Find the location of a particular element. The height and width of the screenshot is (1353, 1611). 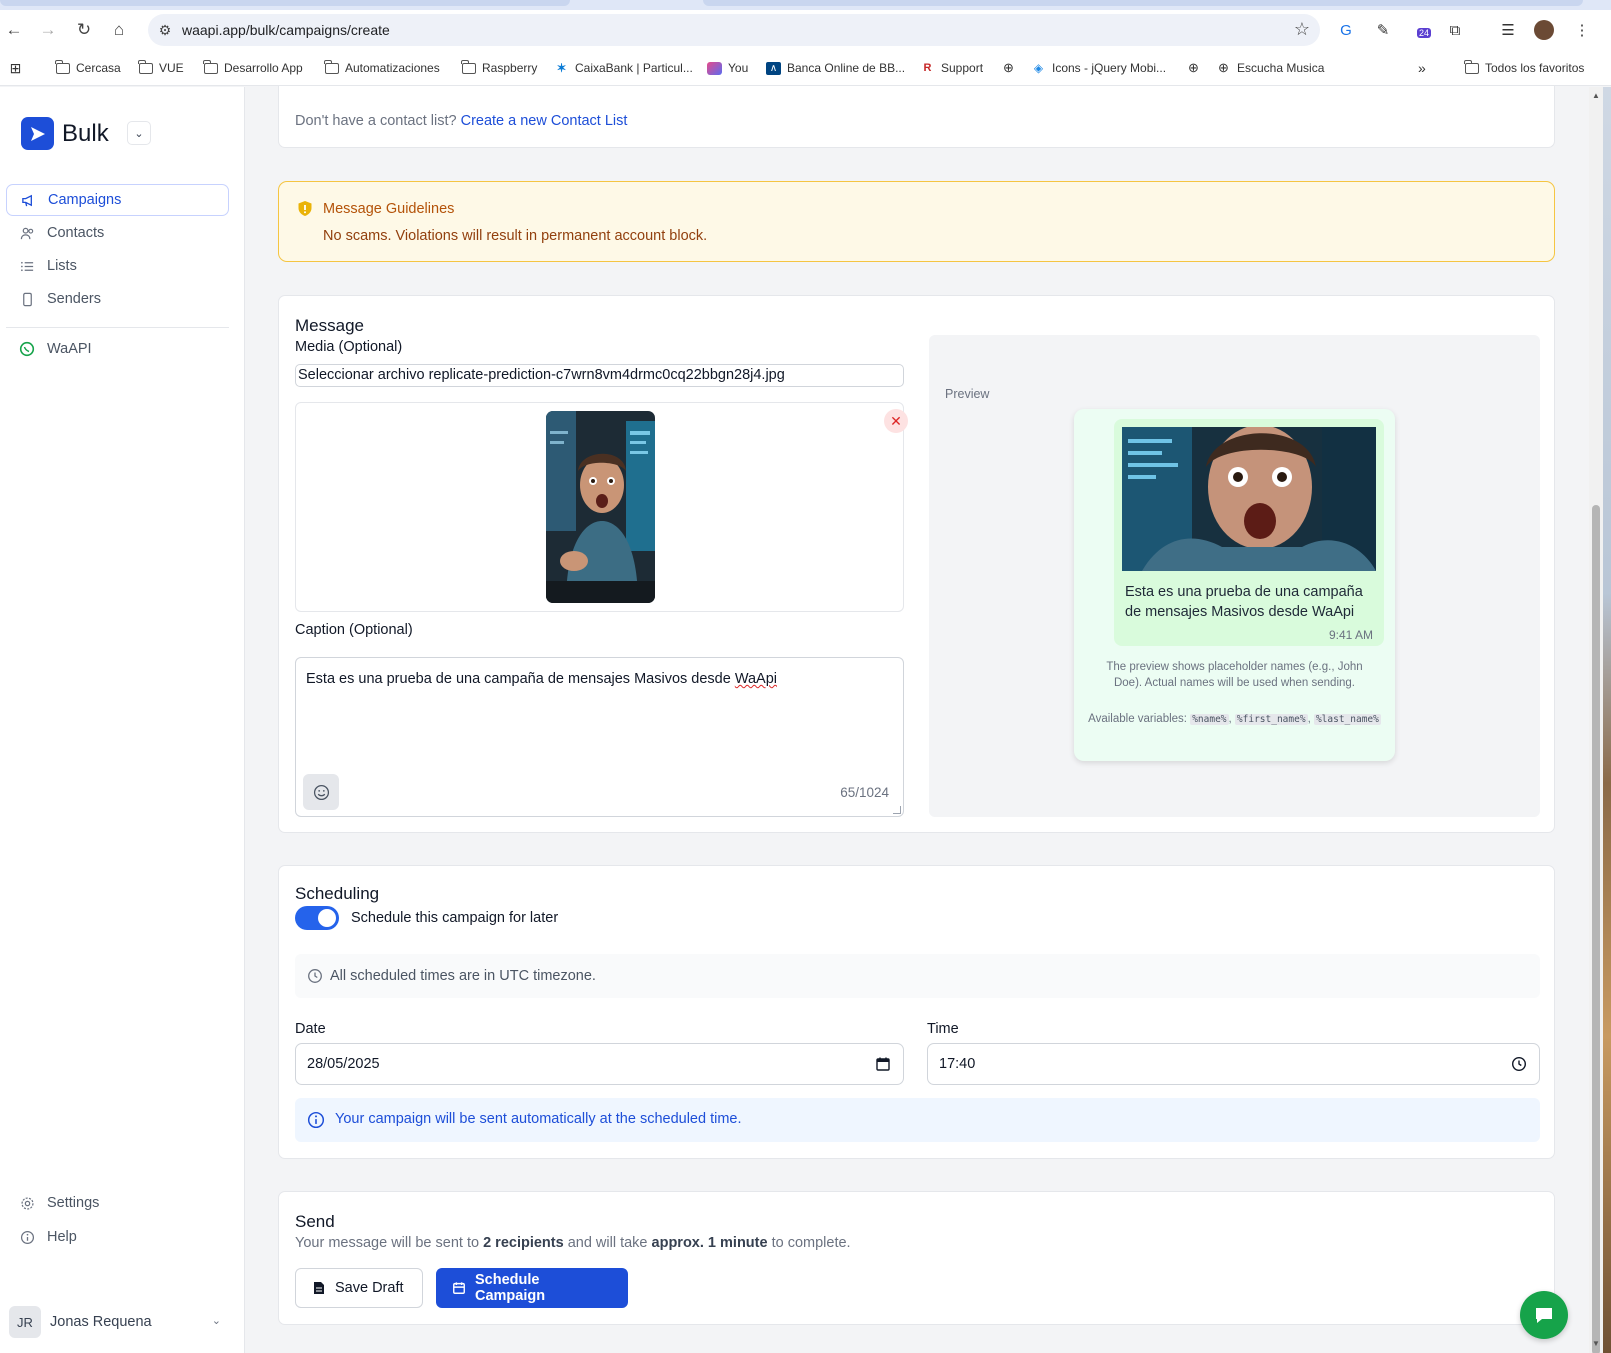

emoji-picker-button is located at coordinates (321, 792).